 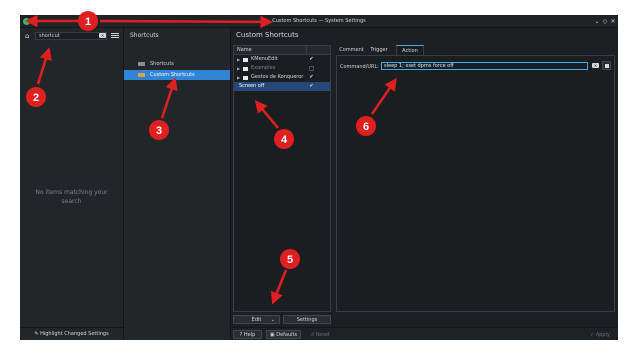 I want to click on page-title: Custom Shortcuts, so click(x=267, y=35).